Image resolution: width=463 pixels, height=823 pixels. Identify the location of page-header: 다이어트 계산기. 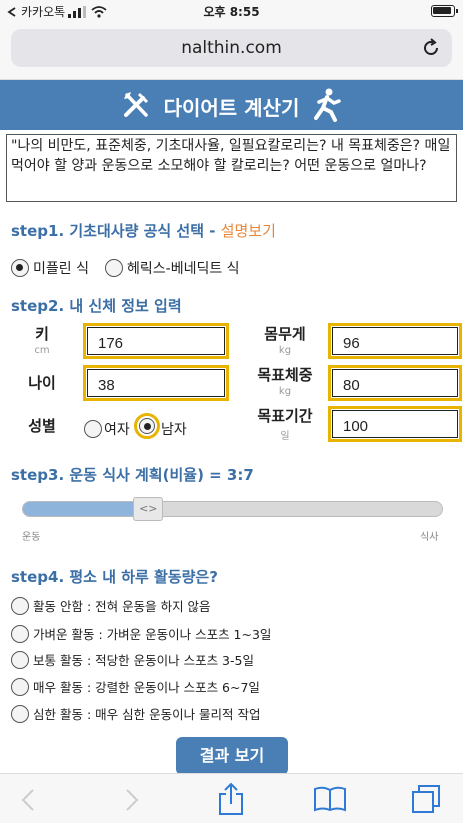
(231, 105).